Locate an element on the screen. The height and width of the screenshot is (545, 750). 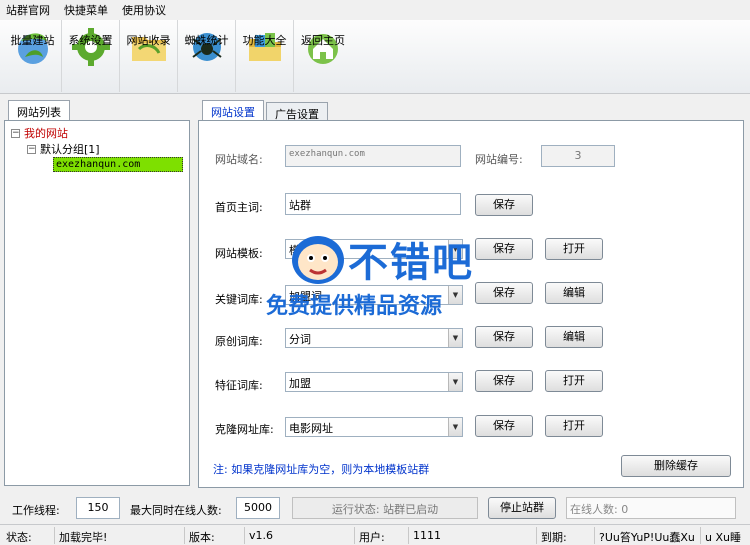
menu-shortcuts: 快捷菜单 is located at coordinates (86, 10).